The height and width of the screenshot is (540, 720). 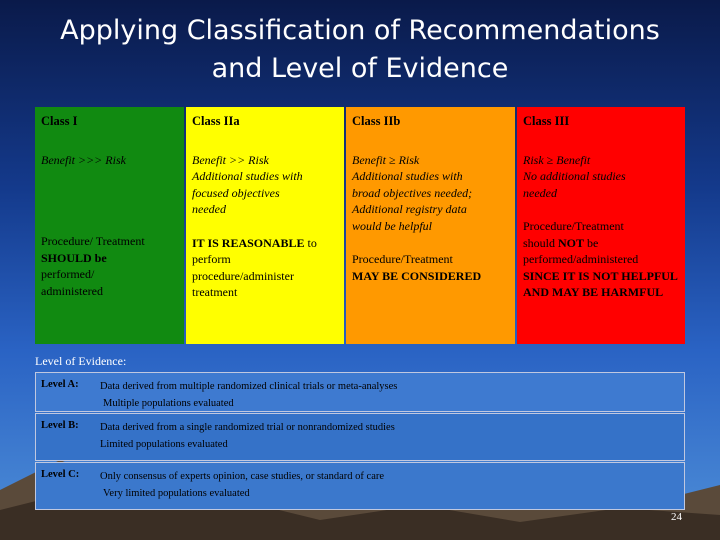 I want to click on class-iii-heading: Class III, so click(x=546, y=121).